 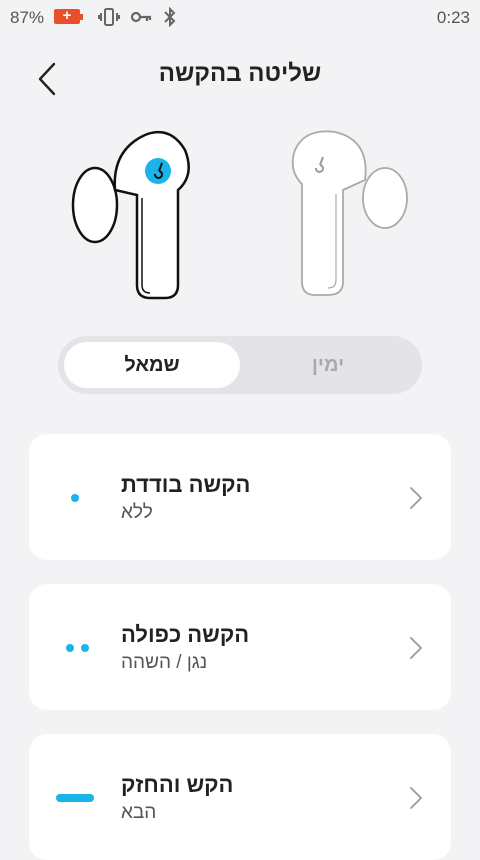 I want to click on battery-percent: 87%, so click(x=27, y=17).